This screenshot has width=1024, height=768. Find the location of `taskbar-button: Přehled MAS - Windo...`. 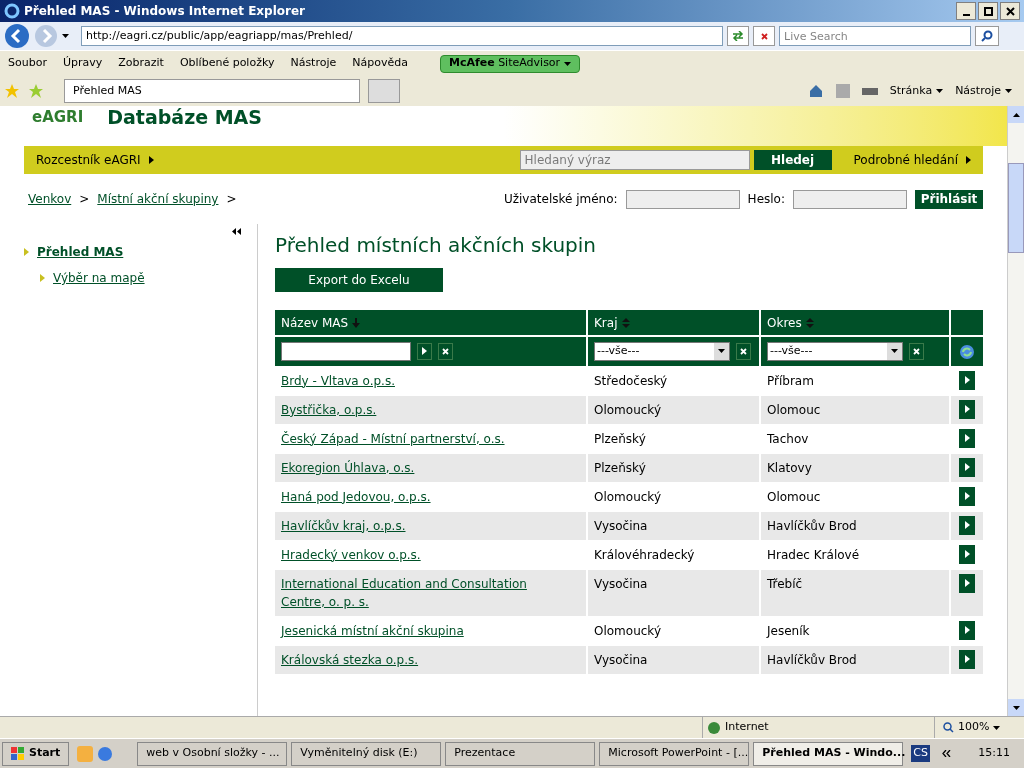

taskbar-button: Přehled MAS - Windo... is located at coordinates (828, 753).